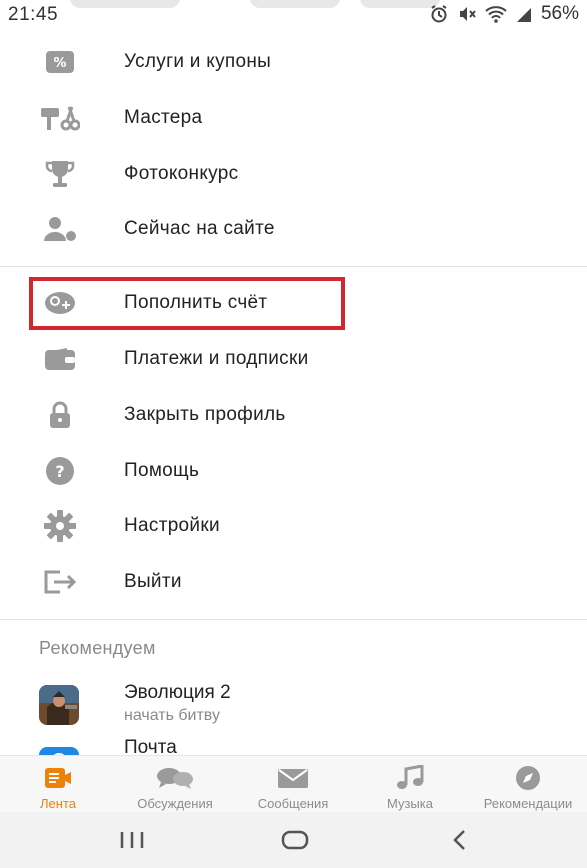 The width and height of the screenshot is (587, 868). What do you see at coordinates (293, 526) in the screenshot?
I see `menu-item-settings: Настройки` at bounding box center [293, 526].